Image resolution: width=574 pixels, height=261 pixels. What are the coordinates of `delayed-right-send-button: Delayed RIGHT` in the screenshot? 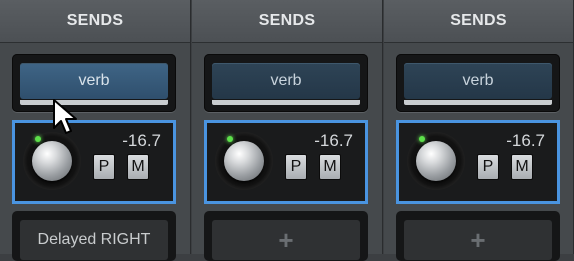 It's located at (94, 240).